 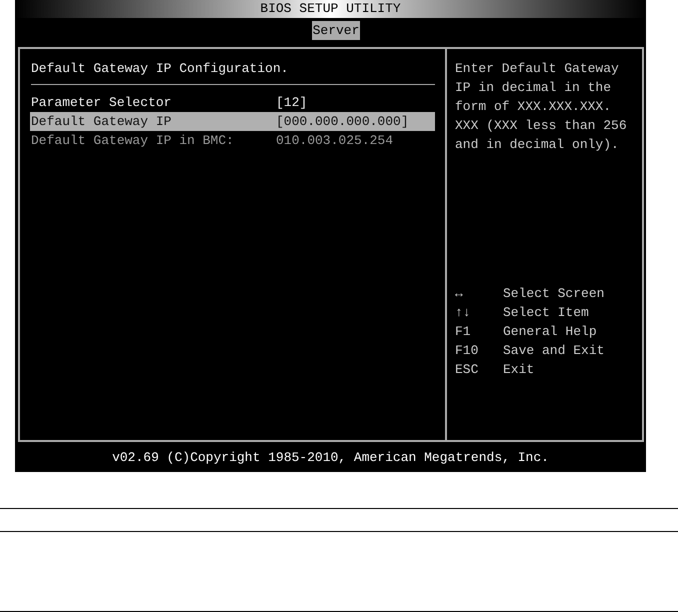 I want to click on key-label: F10, so click(x=467, y=351).